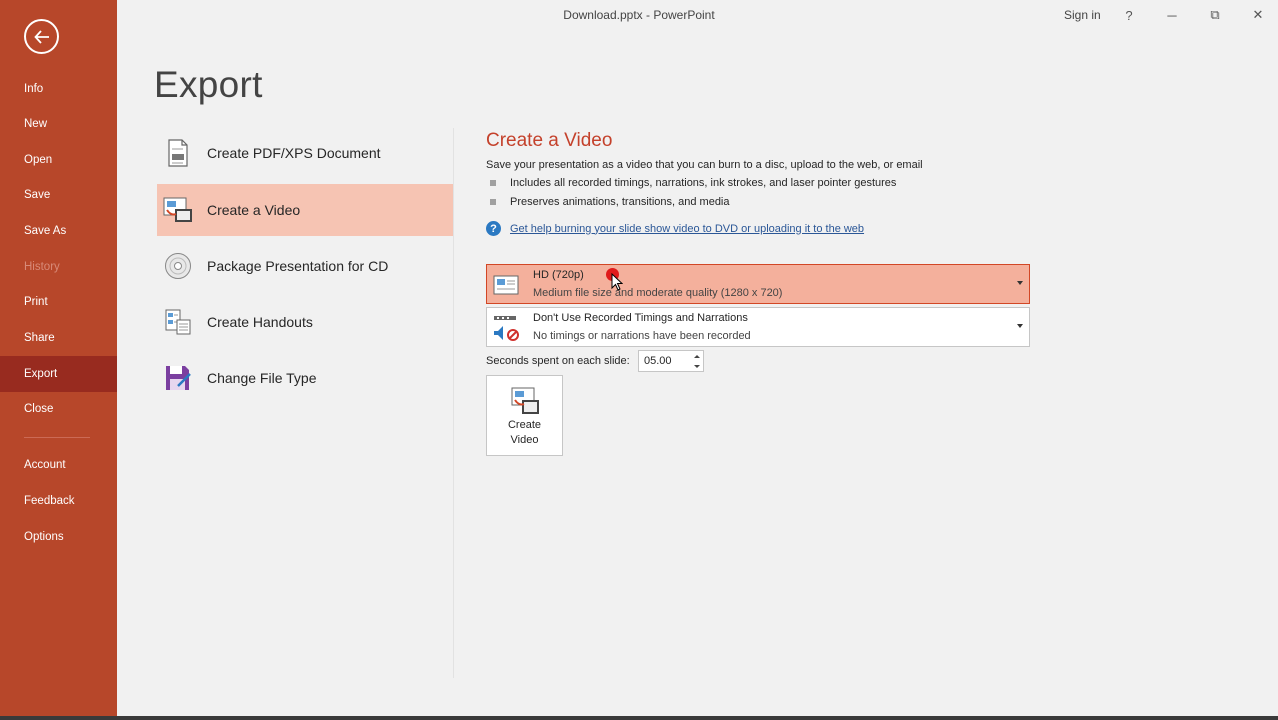 The height and width of the screenshot is (720, 1278). What do you see at coordinates (294, 153) in the screenshot?
I see `export-option-label: Create PDF/XPS Document` at bounding box center [294, 153].